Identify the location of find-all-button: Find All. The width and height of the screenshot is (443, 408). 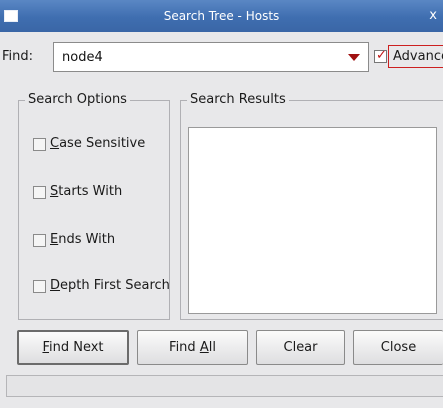
(192, 347).